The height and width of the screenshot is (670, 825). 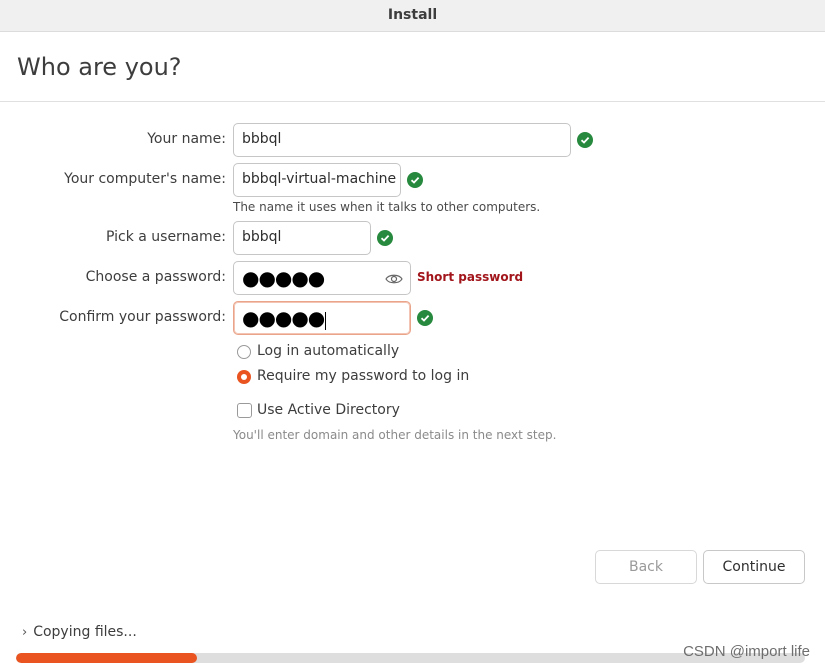 I want to click on watermark-text: CSDN @import life, so click(x=746, y=651).